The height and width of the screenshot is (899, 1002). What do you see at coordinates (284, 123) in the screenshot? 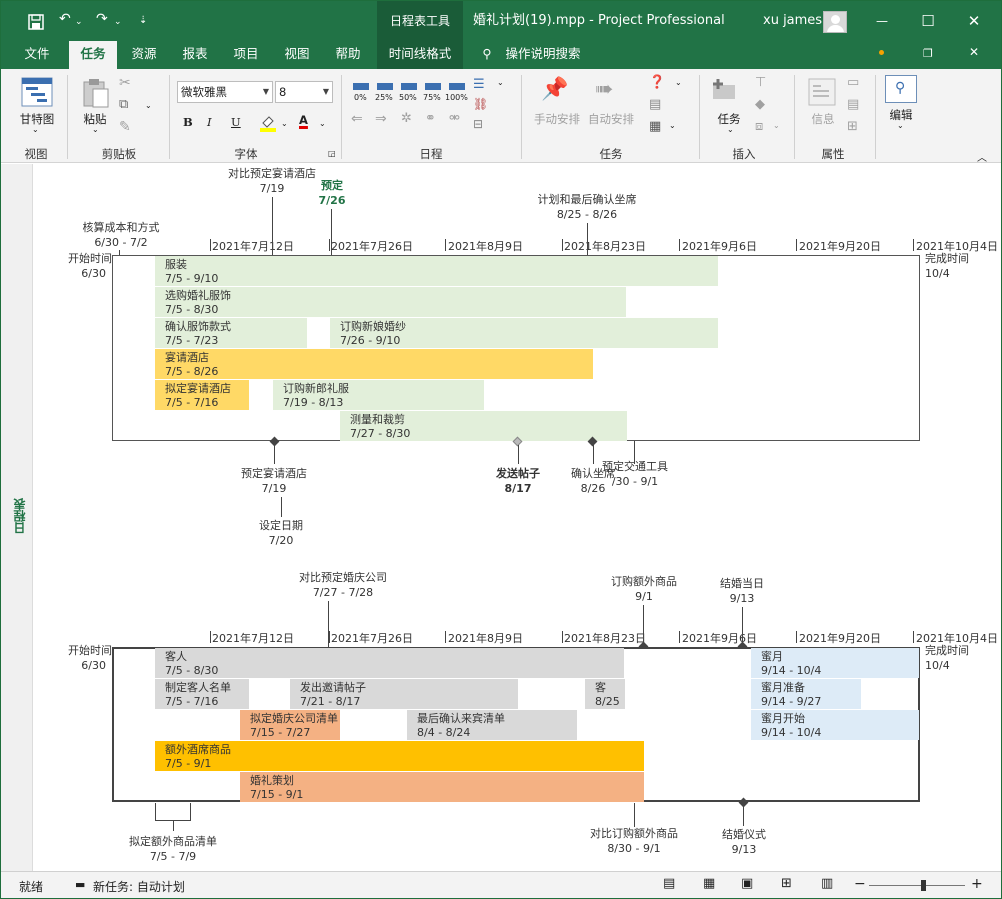
I see `highlight-dropdown-icon: ⌄` at bounding box center [284, 123].